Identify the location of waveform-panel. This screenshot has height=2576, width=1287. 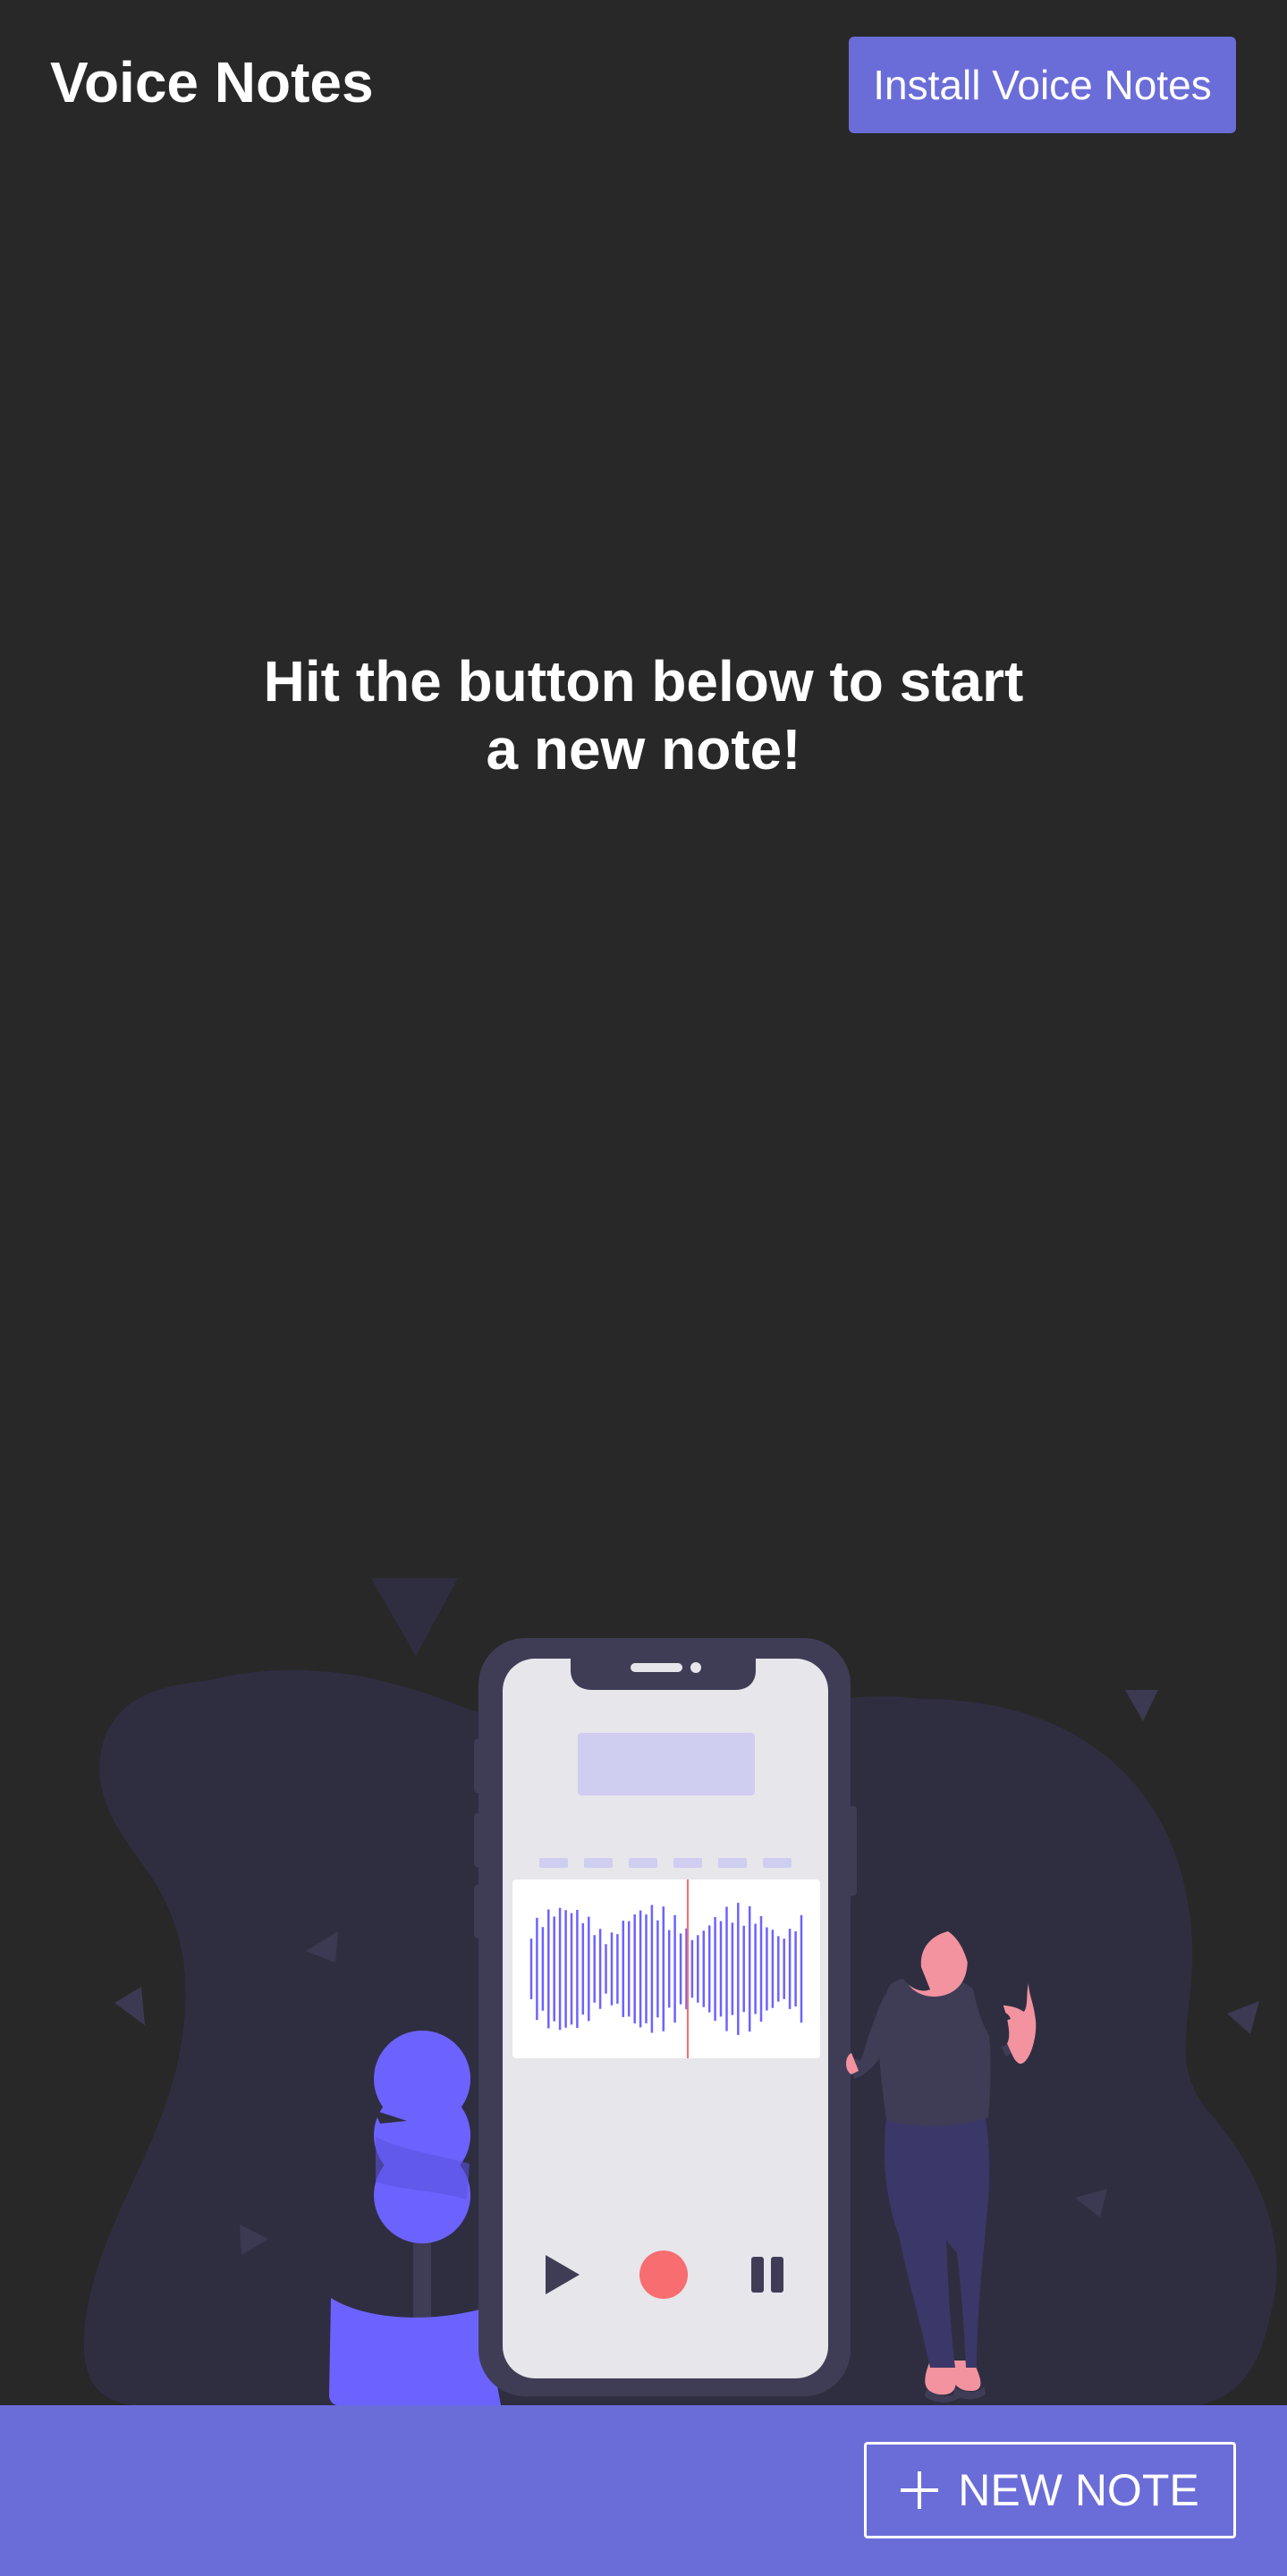
(666, 1968).